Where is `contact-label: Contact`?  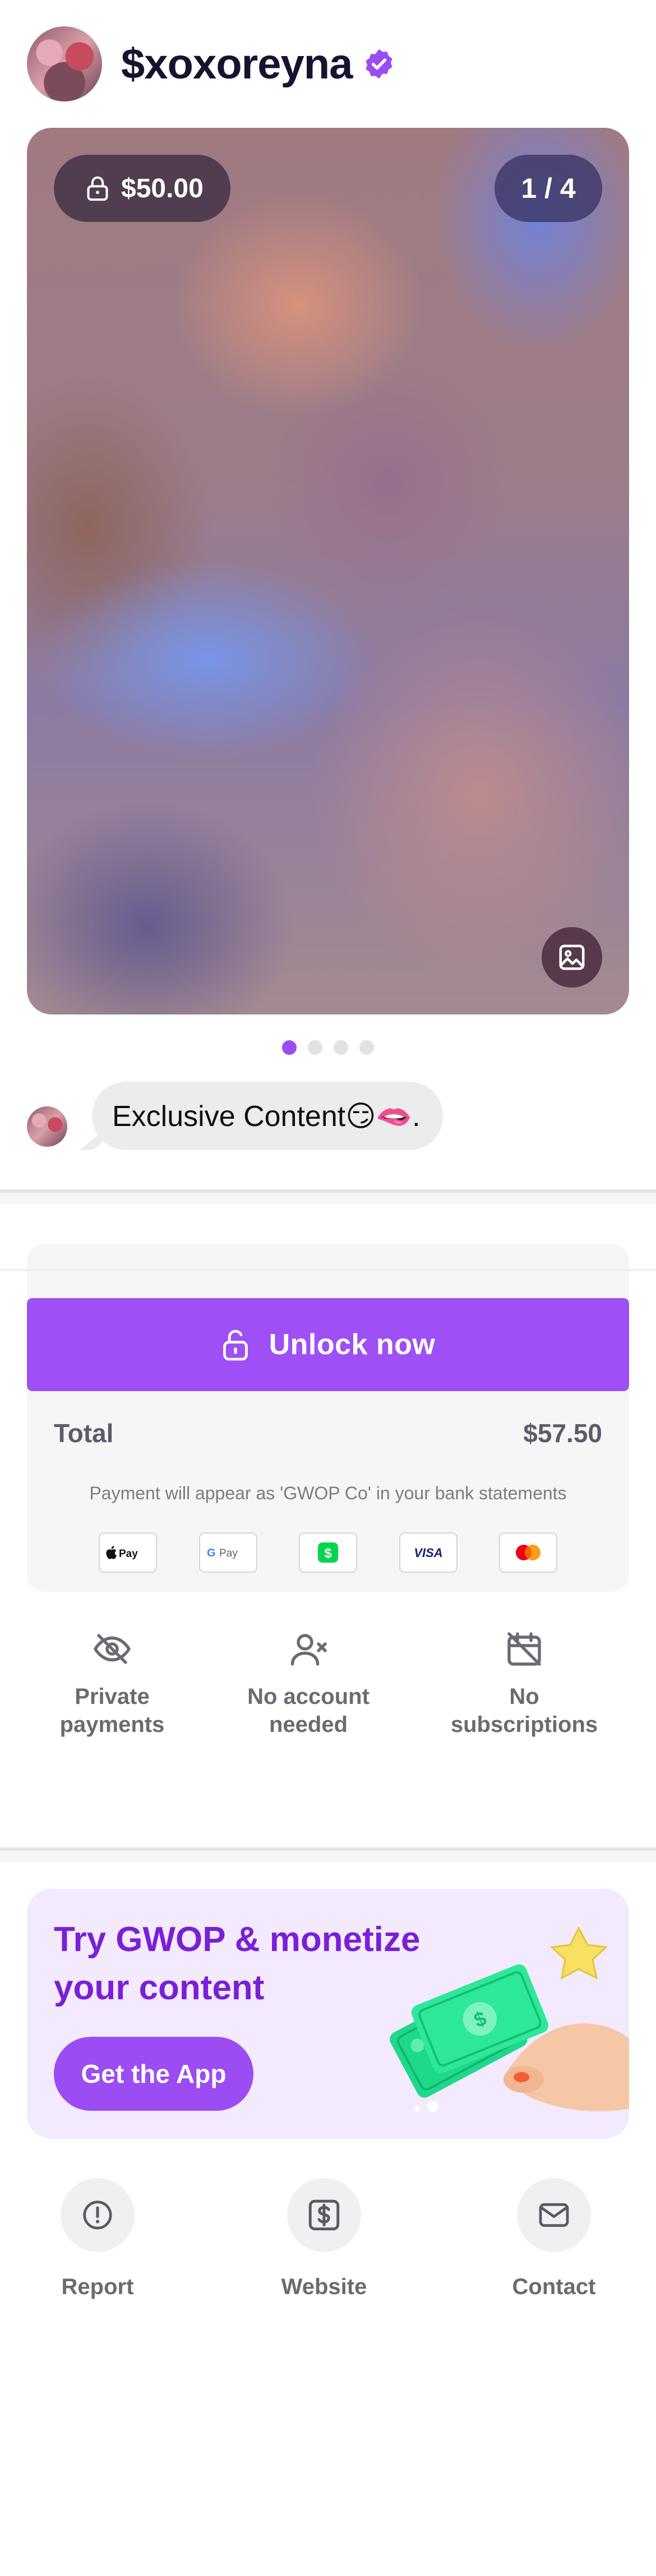
contact-label: Contact is located at coordinates (554, 2286).